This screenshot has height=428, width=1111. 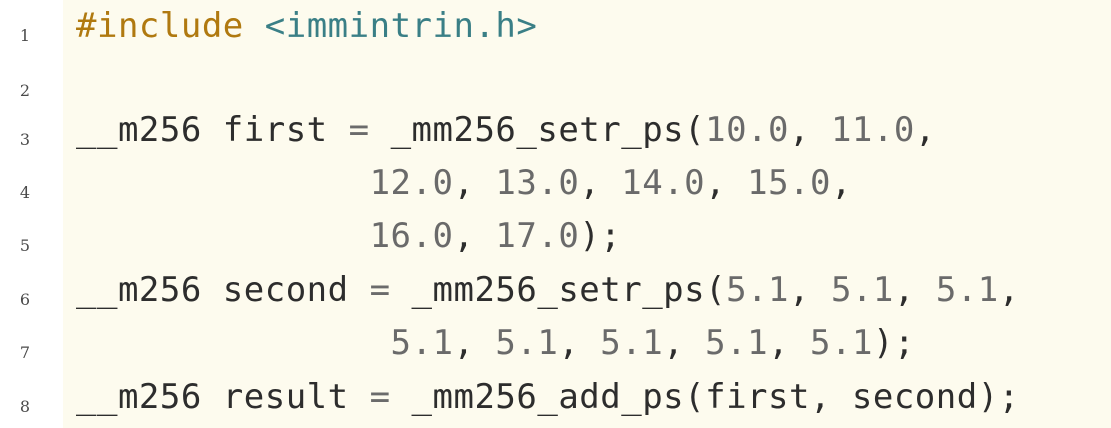 I want to click on line-number: 1, so click(x=24, y=35).